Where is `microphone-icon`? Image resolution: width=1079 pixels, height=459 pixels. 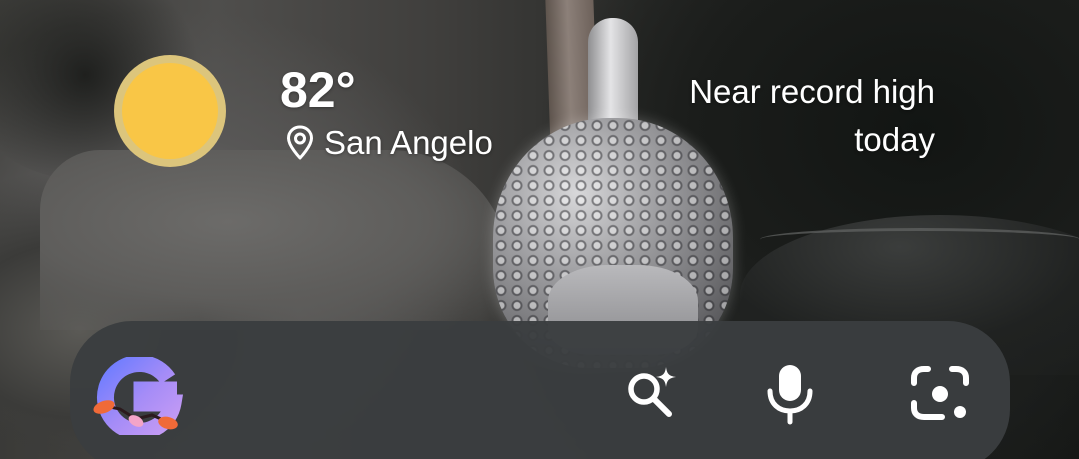
microphone-icon is located at coordinates (790, 395).